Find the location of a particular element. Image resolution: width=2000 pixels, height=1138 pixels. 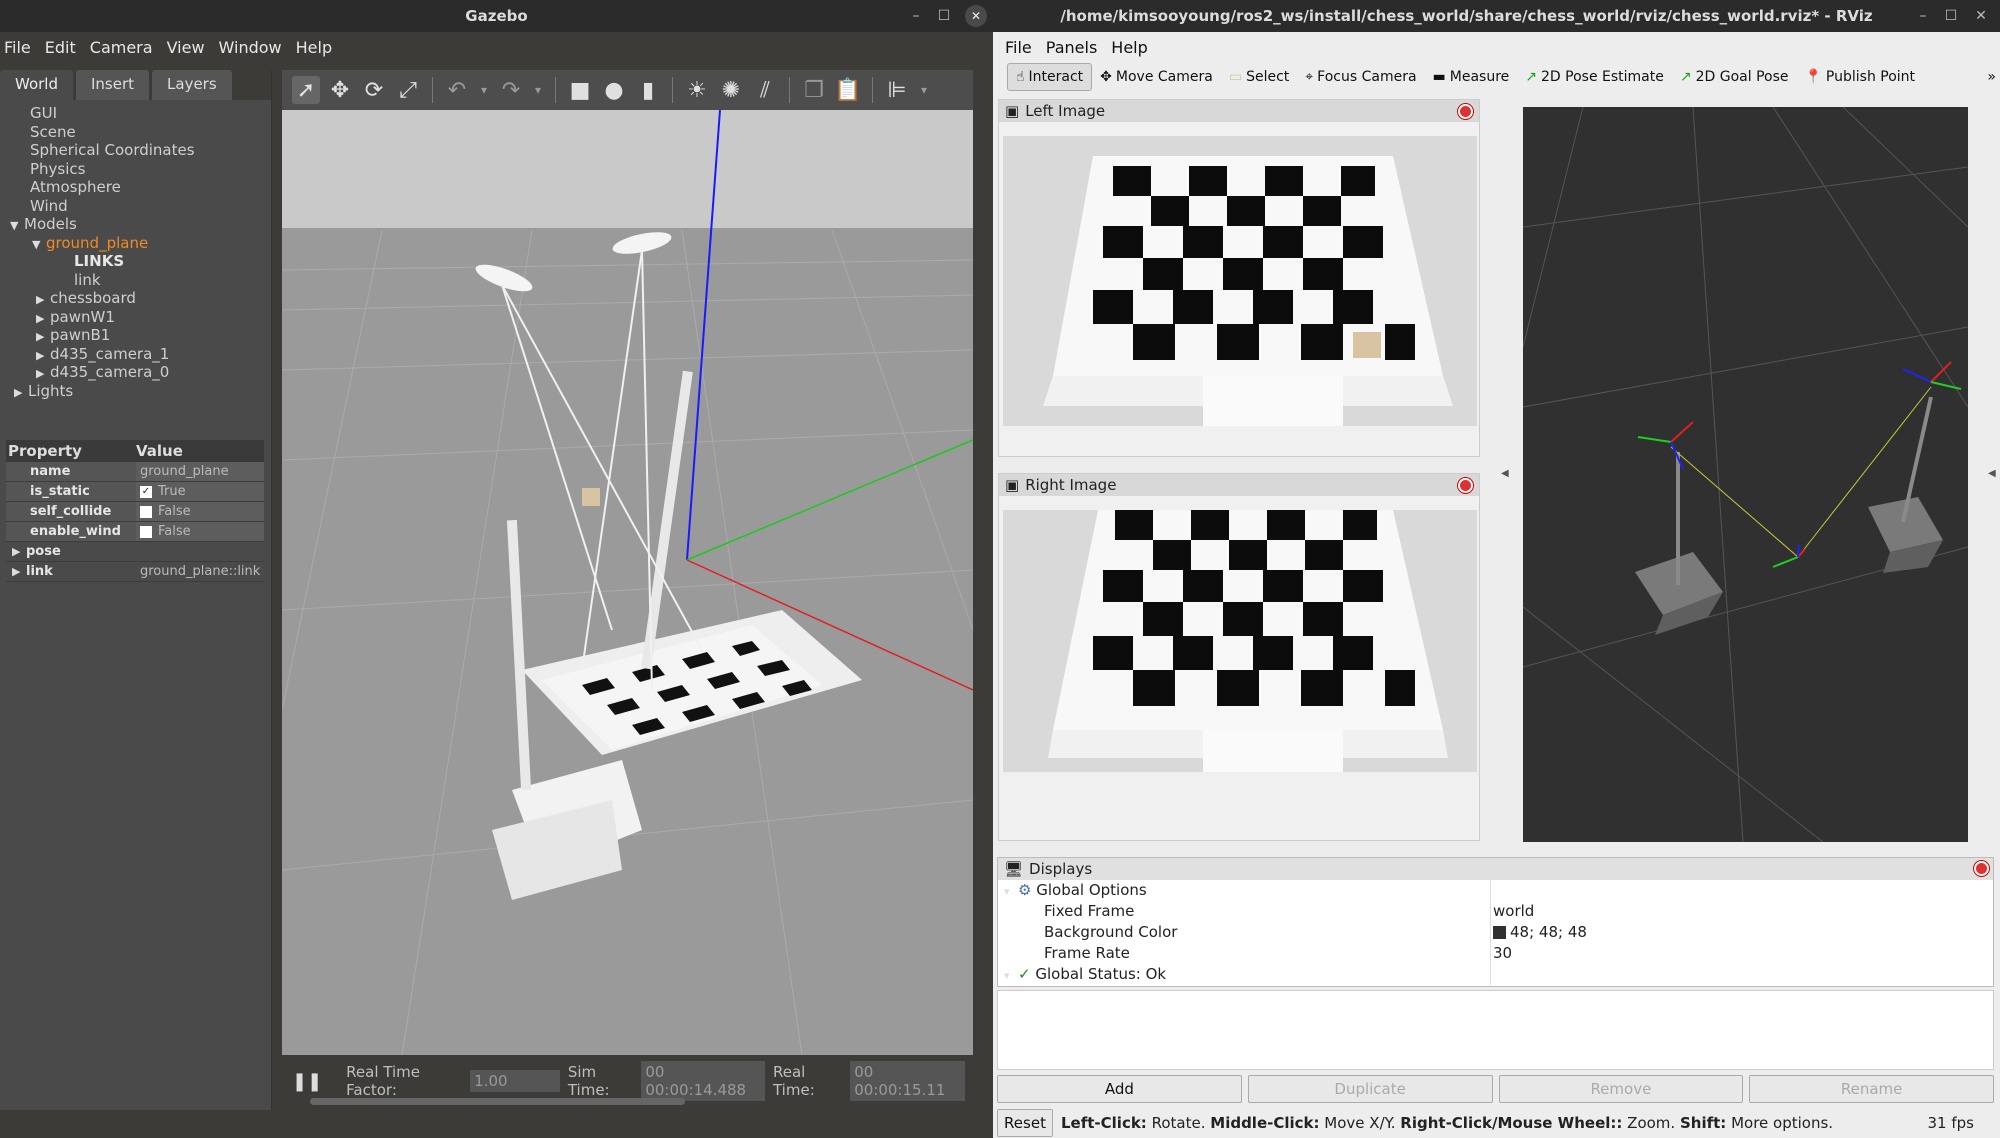

translate-icon: ✥ is located at coordinates (340, 90).